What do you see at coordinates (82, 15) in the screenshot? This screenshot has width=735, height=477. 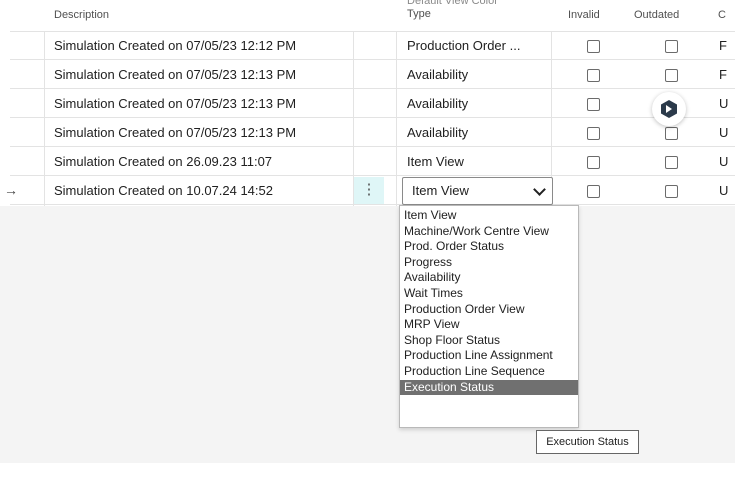 I see `header-description-label: Description` at bounding box center [82, 15].